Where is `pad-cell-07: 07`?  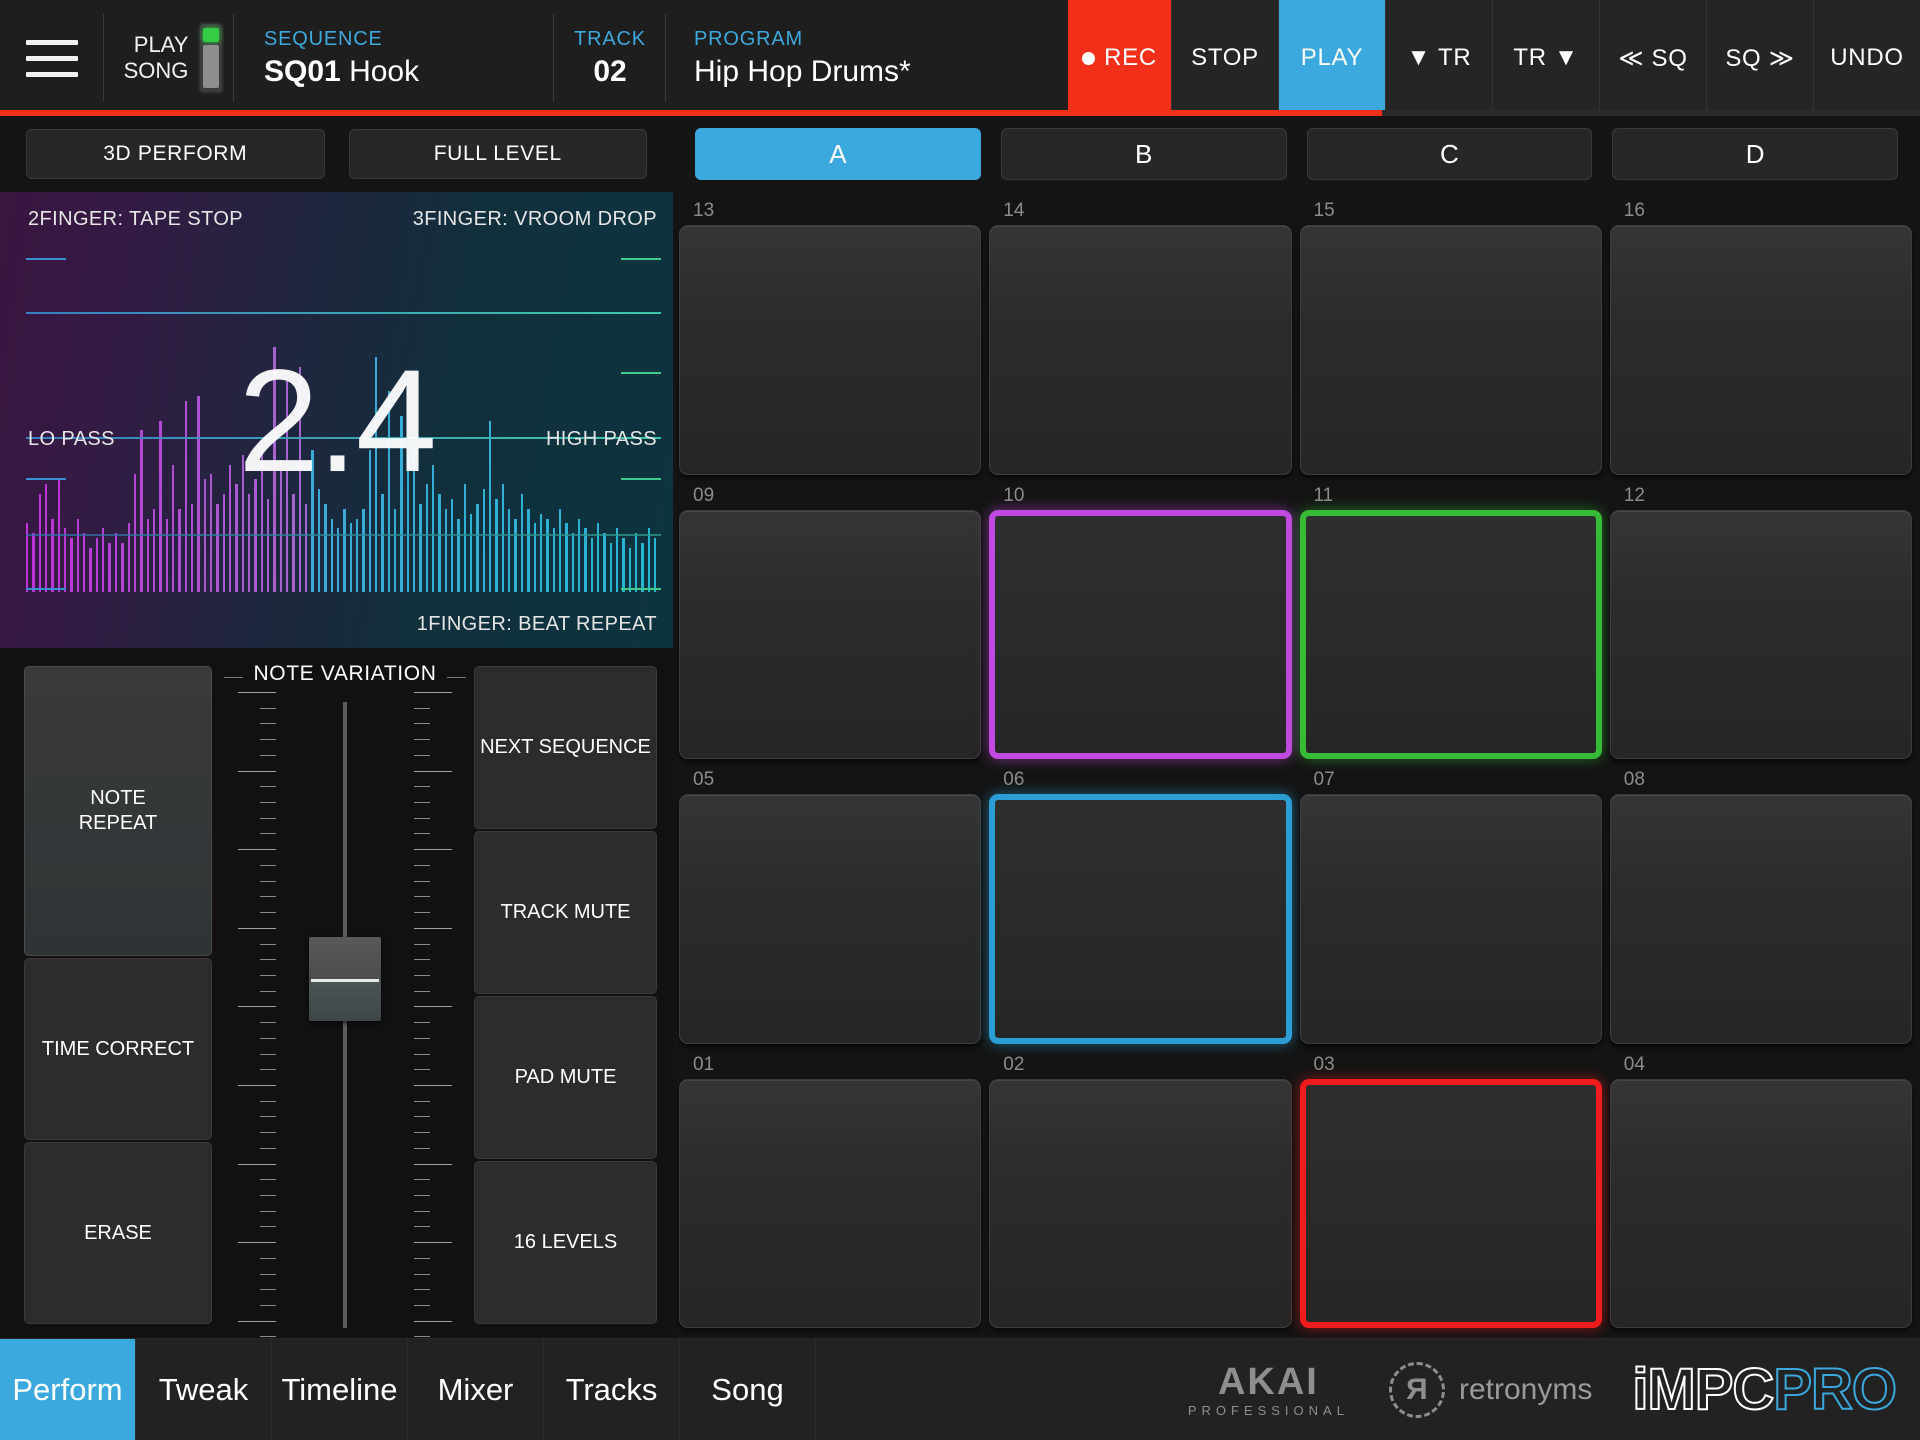
pad-cell-07: 07 is located at coordinates (1450, 905).